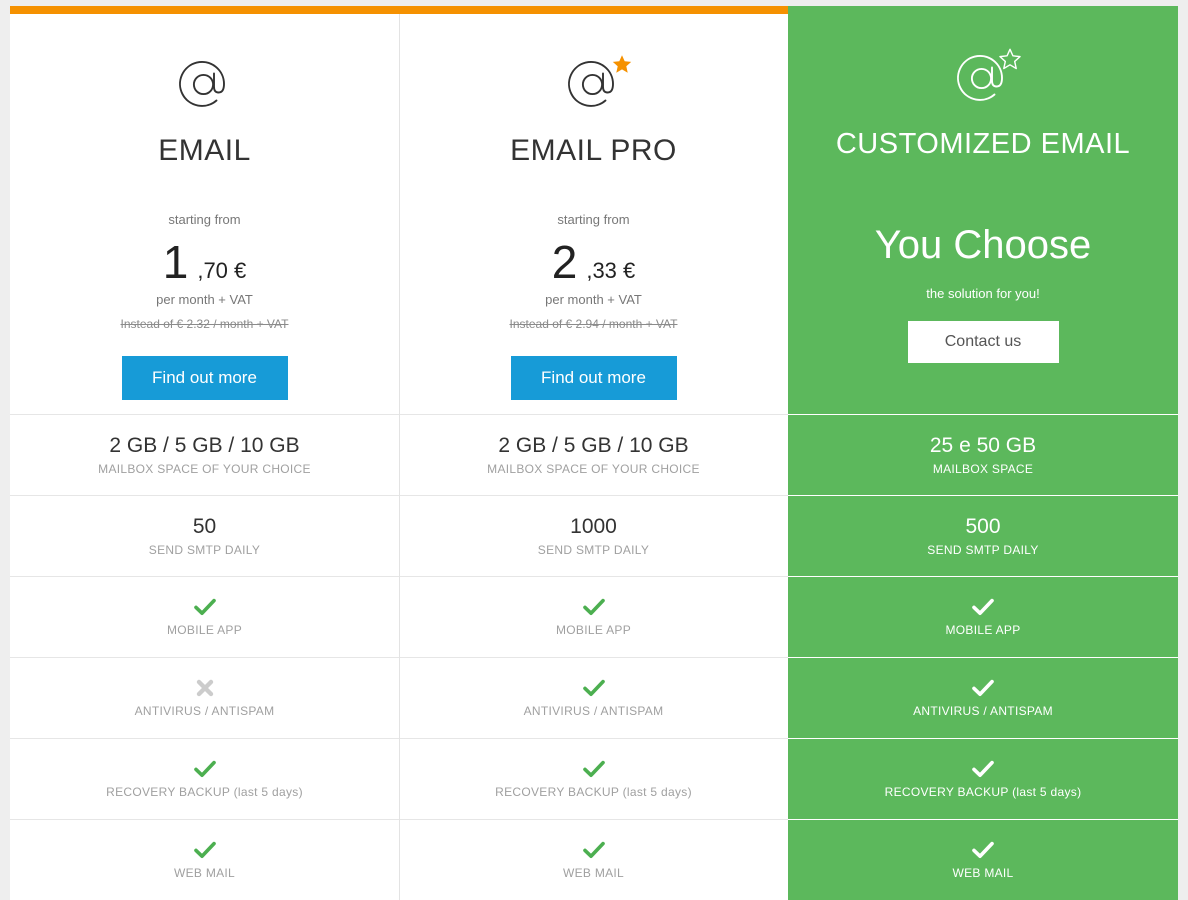 This screenshot has width=1188, height=900. What do you see at coordinates (204, 150) in the screenshot?
I see `plan-name: EMAIL` at bounding box center [204, 150].